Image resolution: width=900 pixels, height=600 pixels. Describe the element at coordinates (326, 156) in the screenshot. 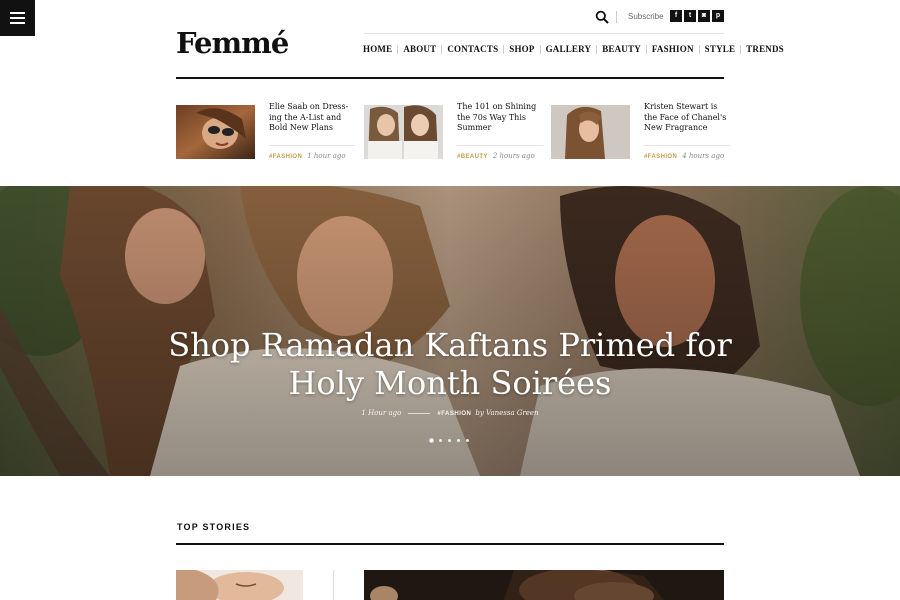

I see `mini-post-time: 1 hour ago` at that location.